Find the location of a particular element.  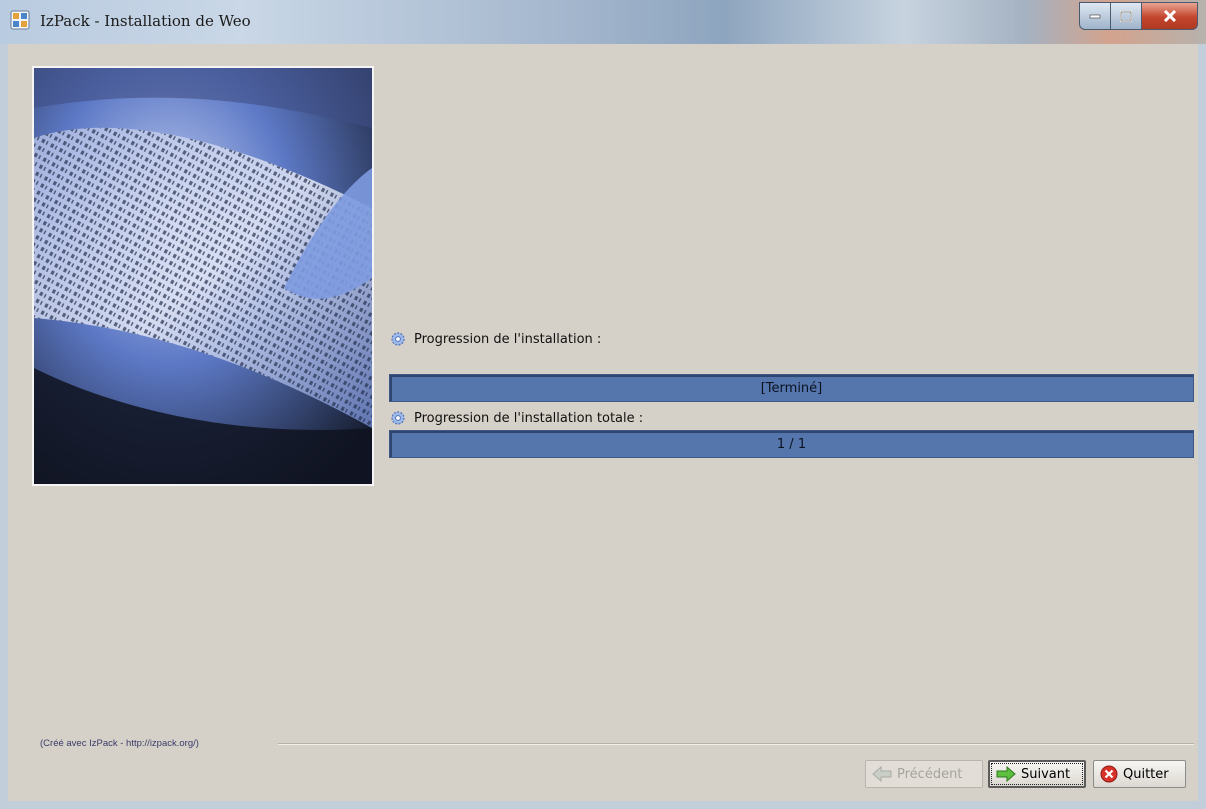

close-icon is located at coordinates (1169, 16).